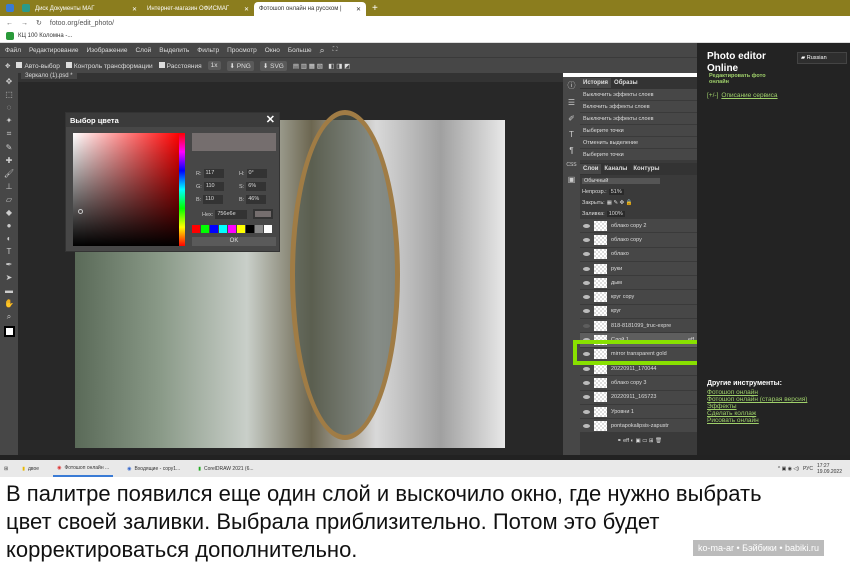  I want to click on tab-channels: Каналы, so click(615, 169).